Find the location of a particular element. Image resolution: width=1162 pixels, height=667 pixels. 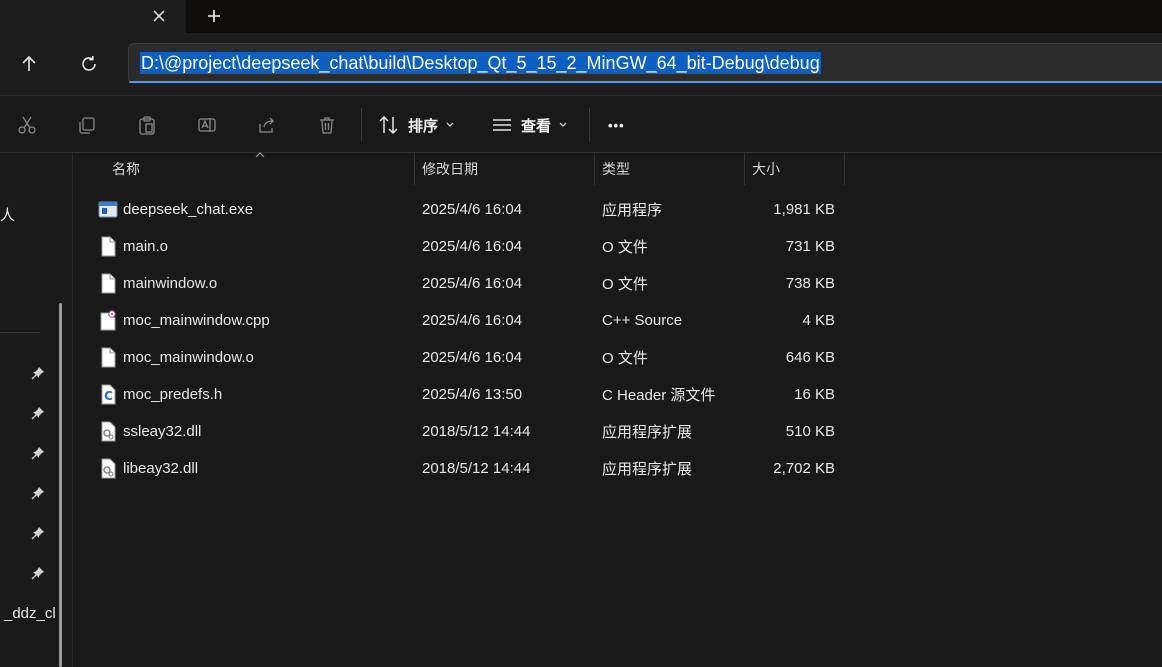

plus-icon is located at coordinates (214, 16).